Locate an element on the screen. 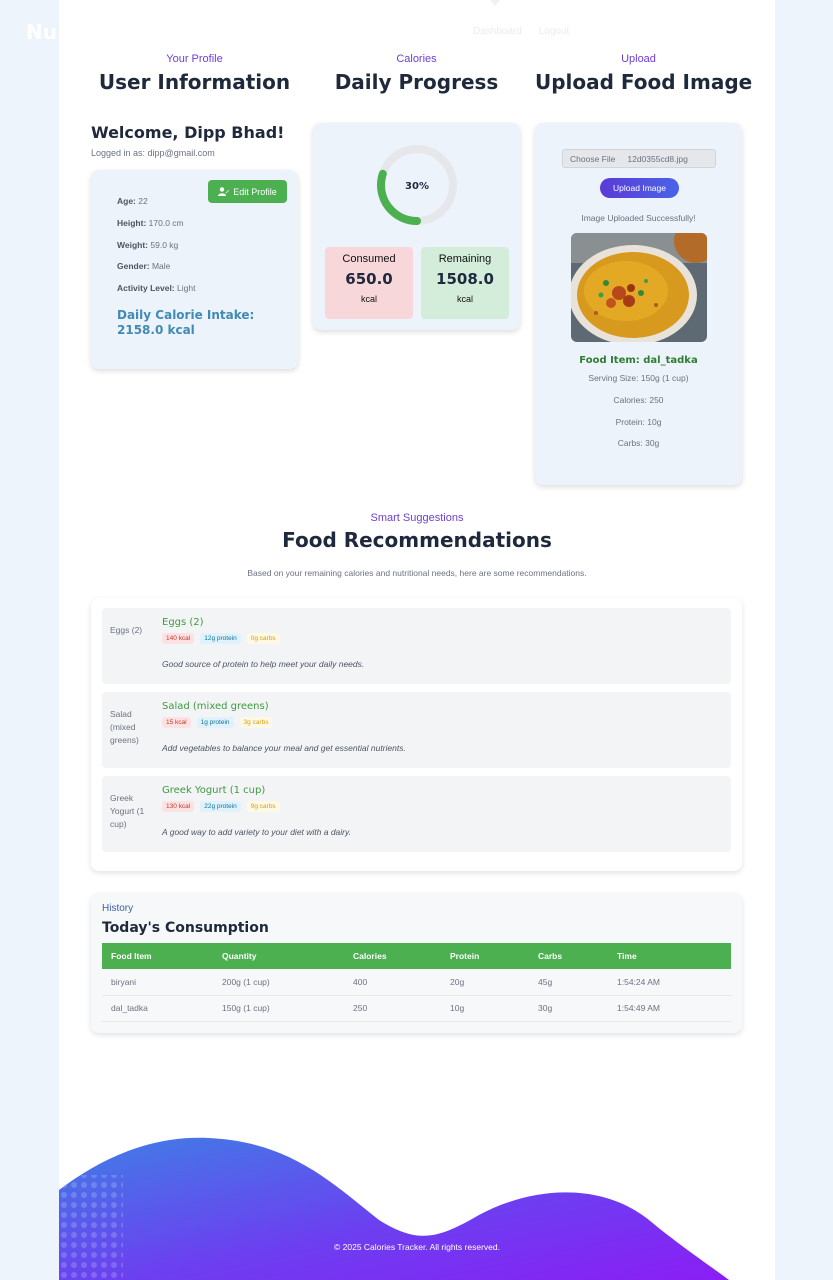  table-cell: 10g is located at coordinates (485, 1008).